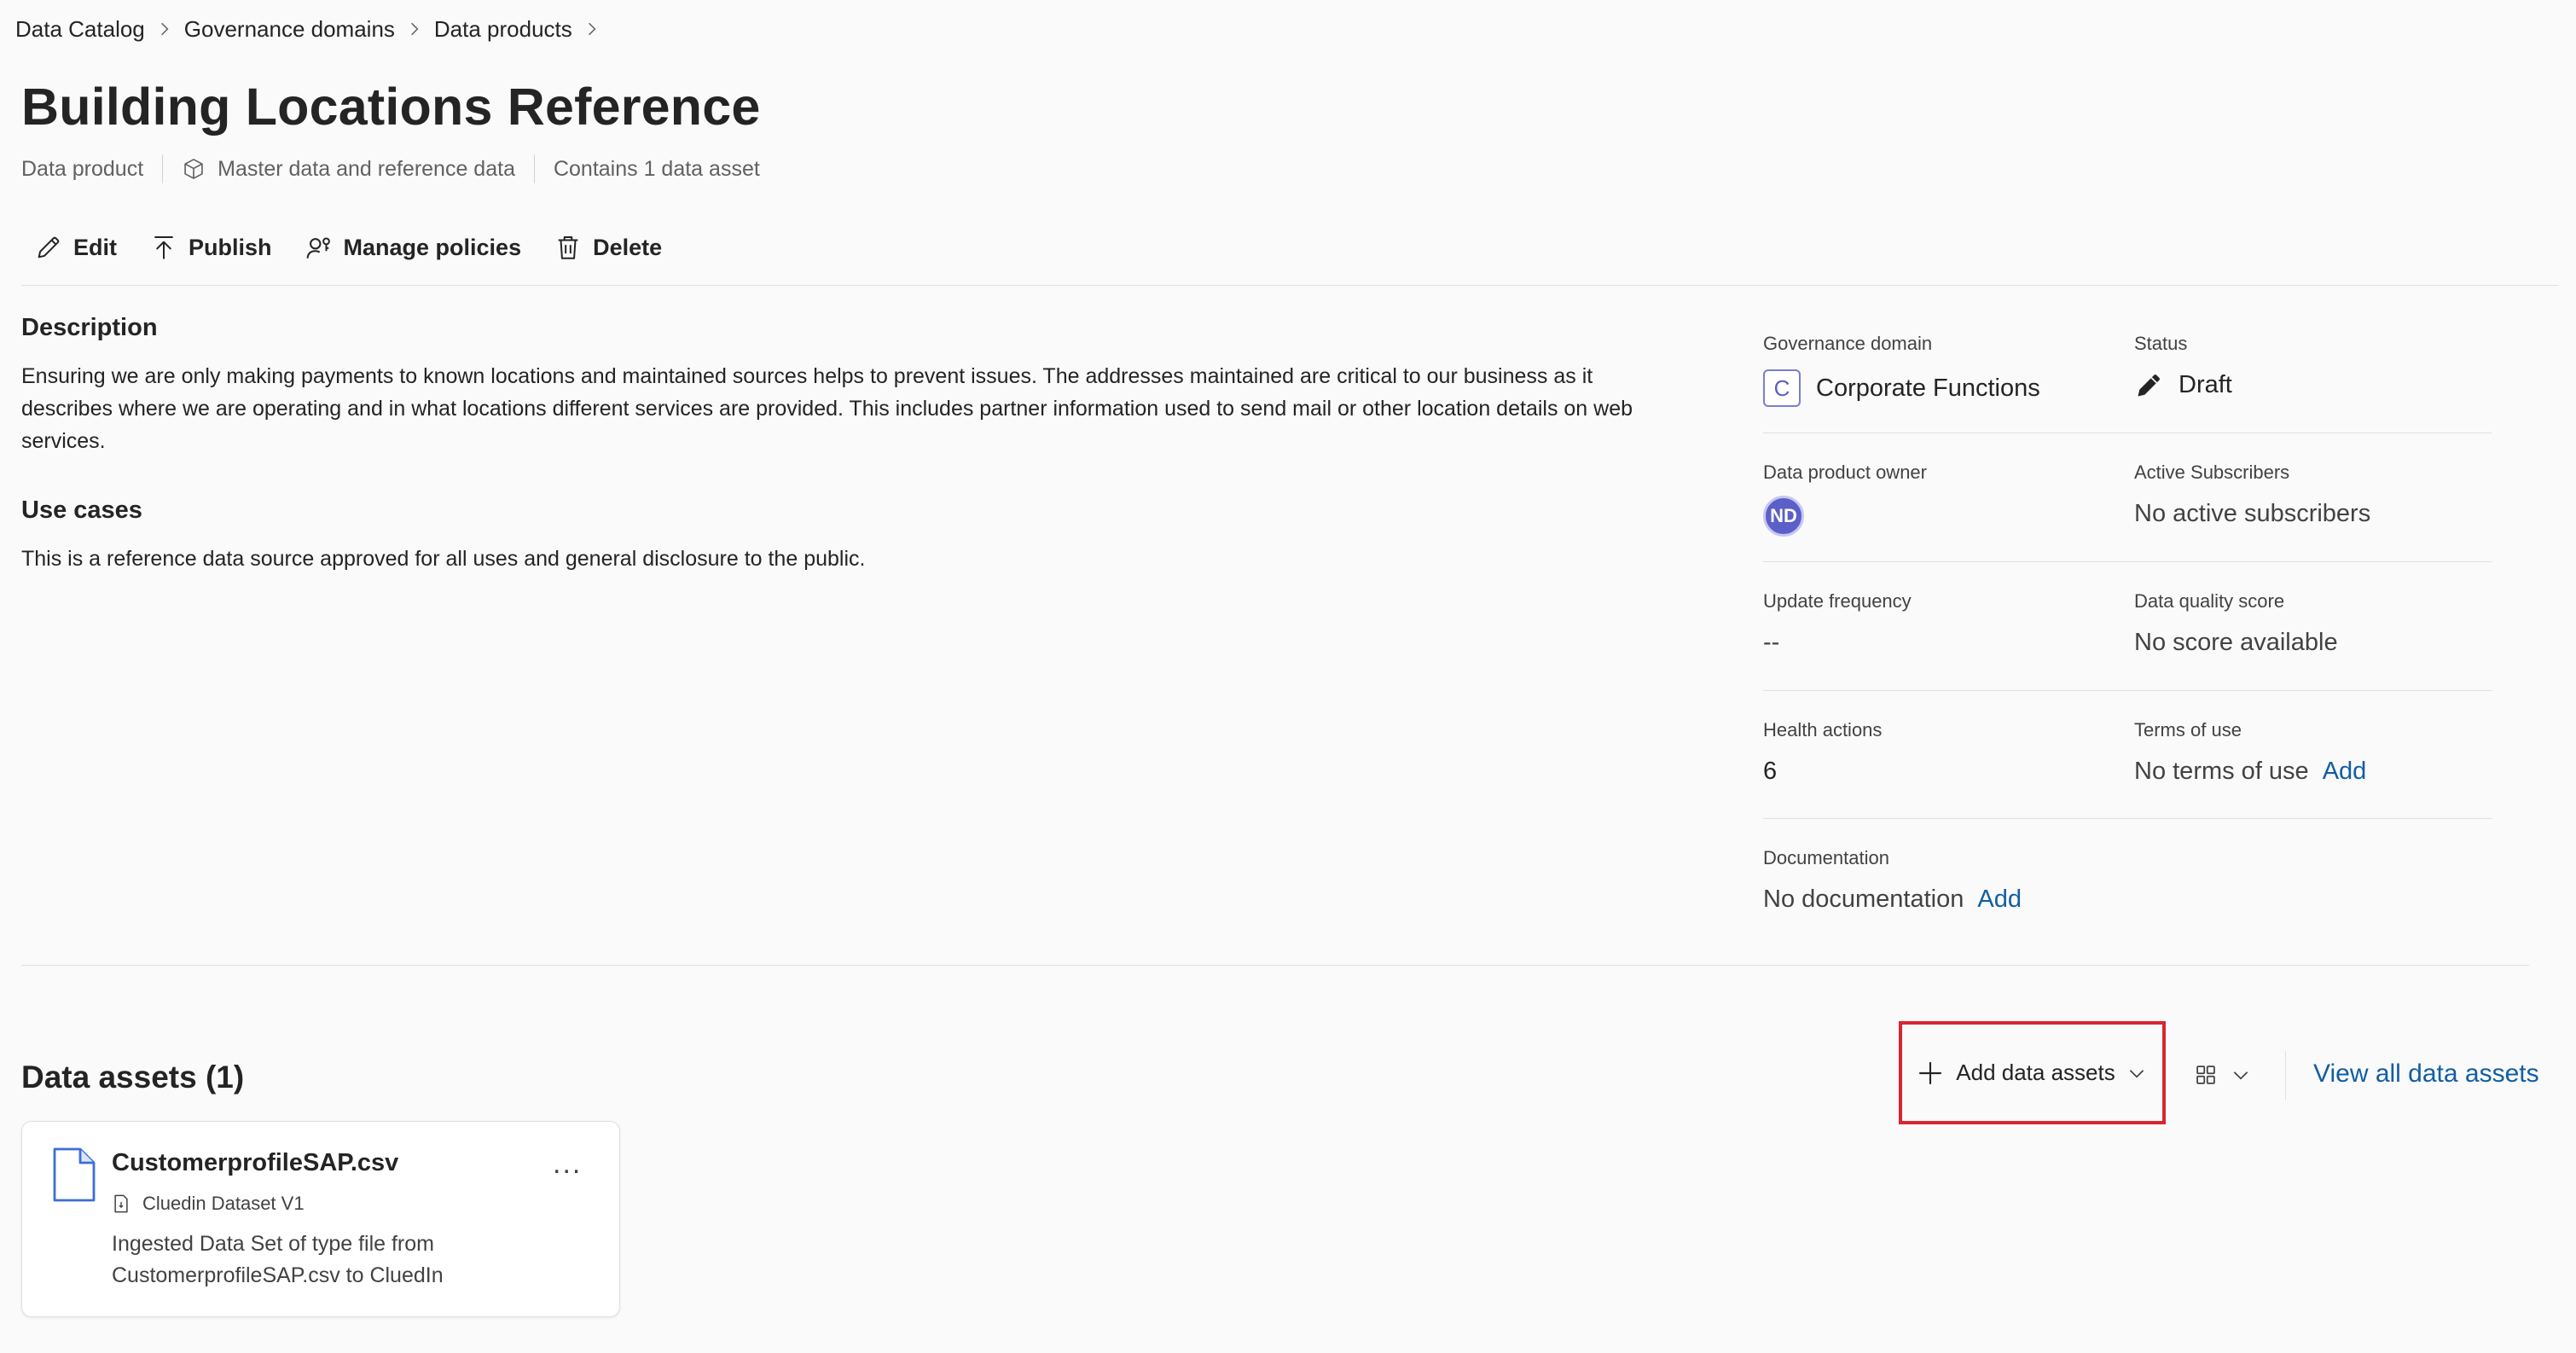  What do you see at coordinates (2205, 1075) in the screenshot?
I see `grid-view-icon` at bounding box center [2205, 1075].